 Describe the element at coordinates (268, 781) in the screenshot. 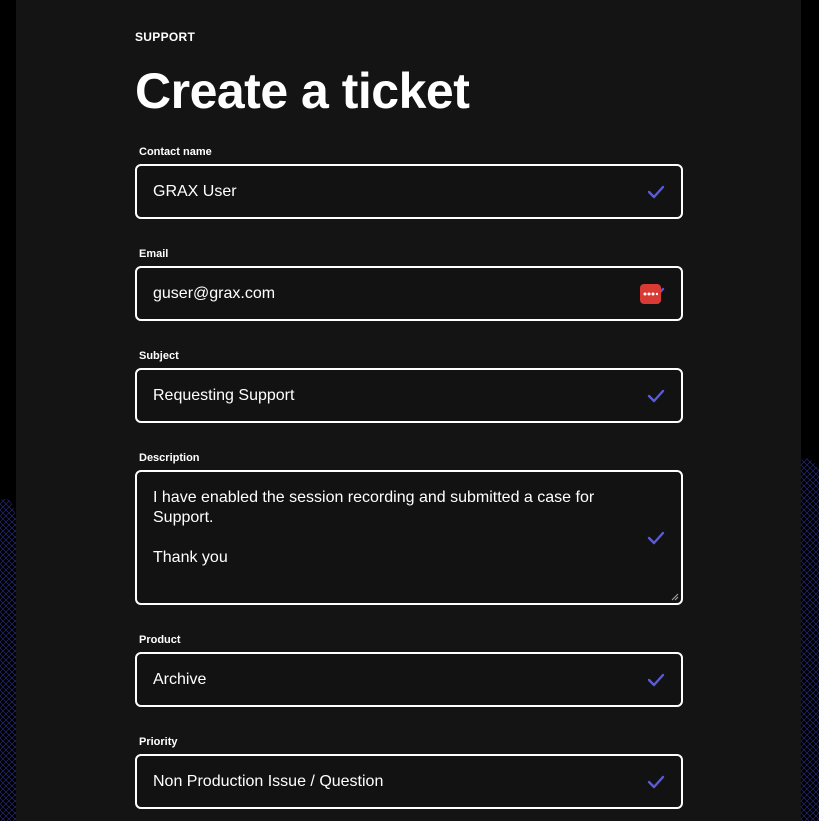

I see `priority-value: Non Production Issue / Question` at that location.